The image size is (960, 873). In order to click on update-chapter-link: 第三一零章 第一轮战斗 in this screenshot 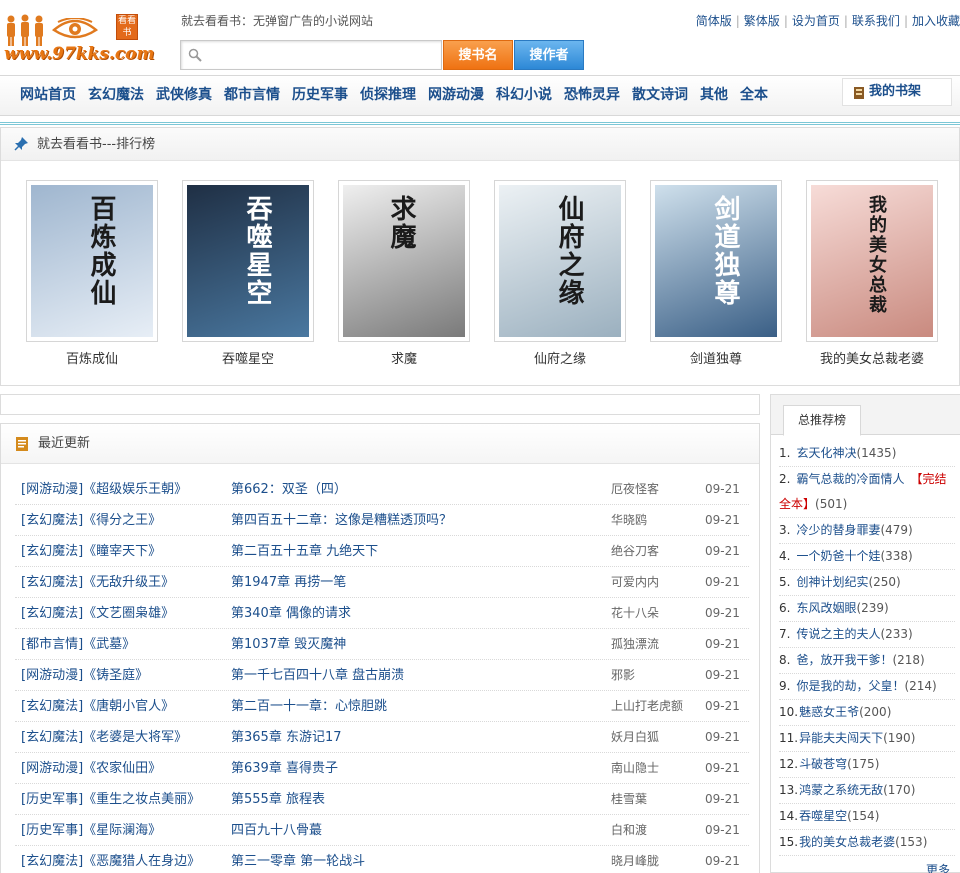, I will do `click(298, 859)`.